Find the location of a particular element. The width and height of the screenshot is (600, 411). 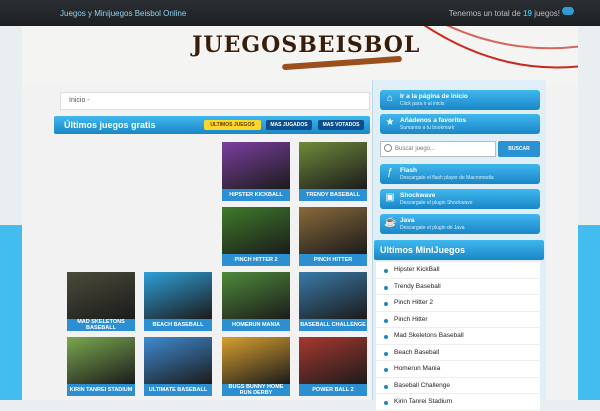

minigames-header: Ultimos MiniJuegos is located at coordinates (459, 250).